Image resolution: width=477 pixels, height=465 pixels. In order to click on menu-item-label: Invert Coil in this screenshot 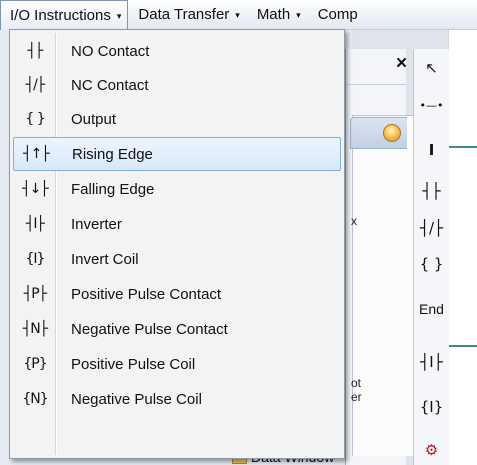, I will do `click(105, 259)`.